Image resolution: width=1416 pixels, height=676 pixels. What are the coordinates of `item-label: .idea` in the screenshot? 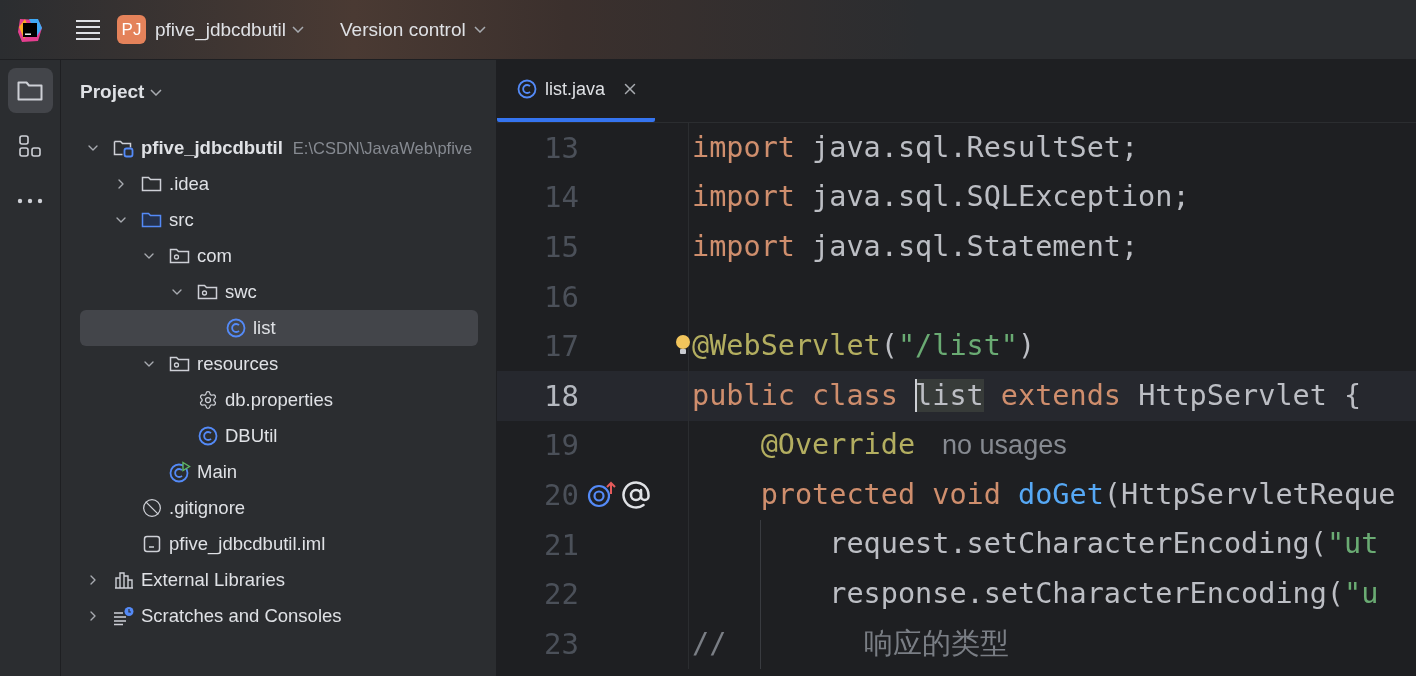 It's located at (189, 184).